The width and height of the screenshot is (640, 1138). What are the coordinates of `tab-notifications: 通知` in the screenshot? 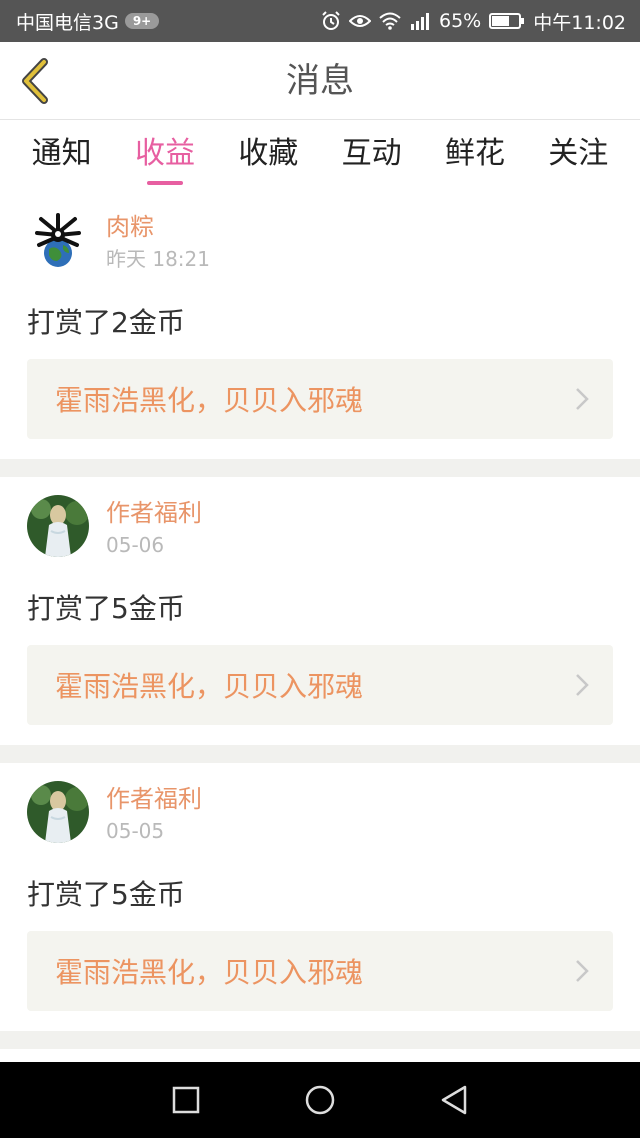 It's located at (62, 156).